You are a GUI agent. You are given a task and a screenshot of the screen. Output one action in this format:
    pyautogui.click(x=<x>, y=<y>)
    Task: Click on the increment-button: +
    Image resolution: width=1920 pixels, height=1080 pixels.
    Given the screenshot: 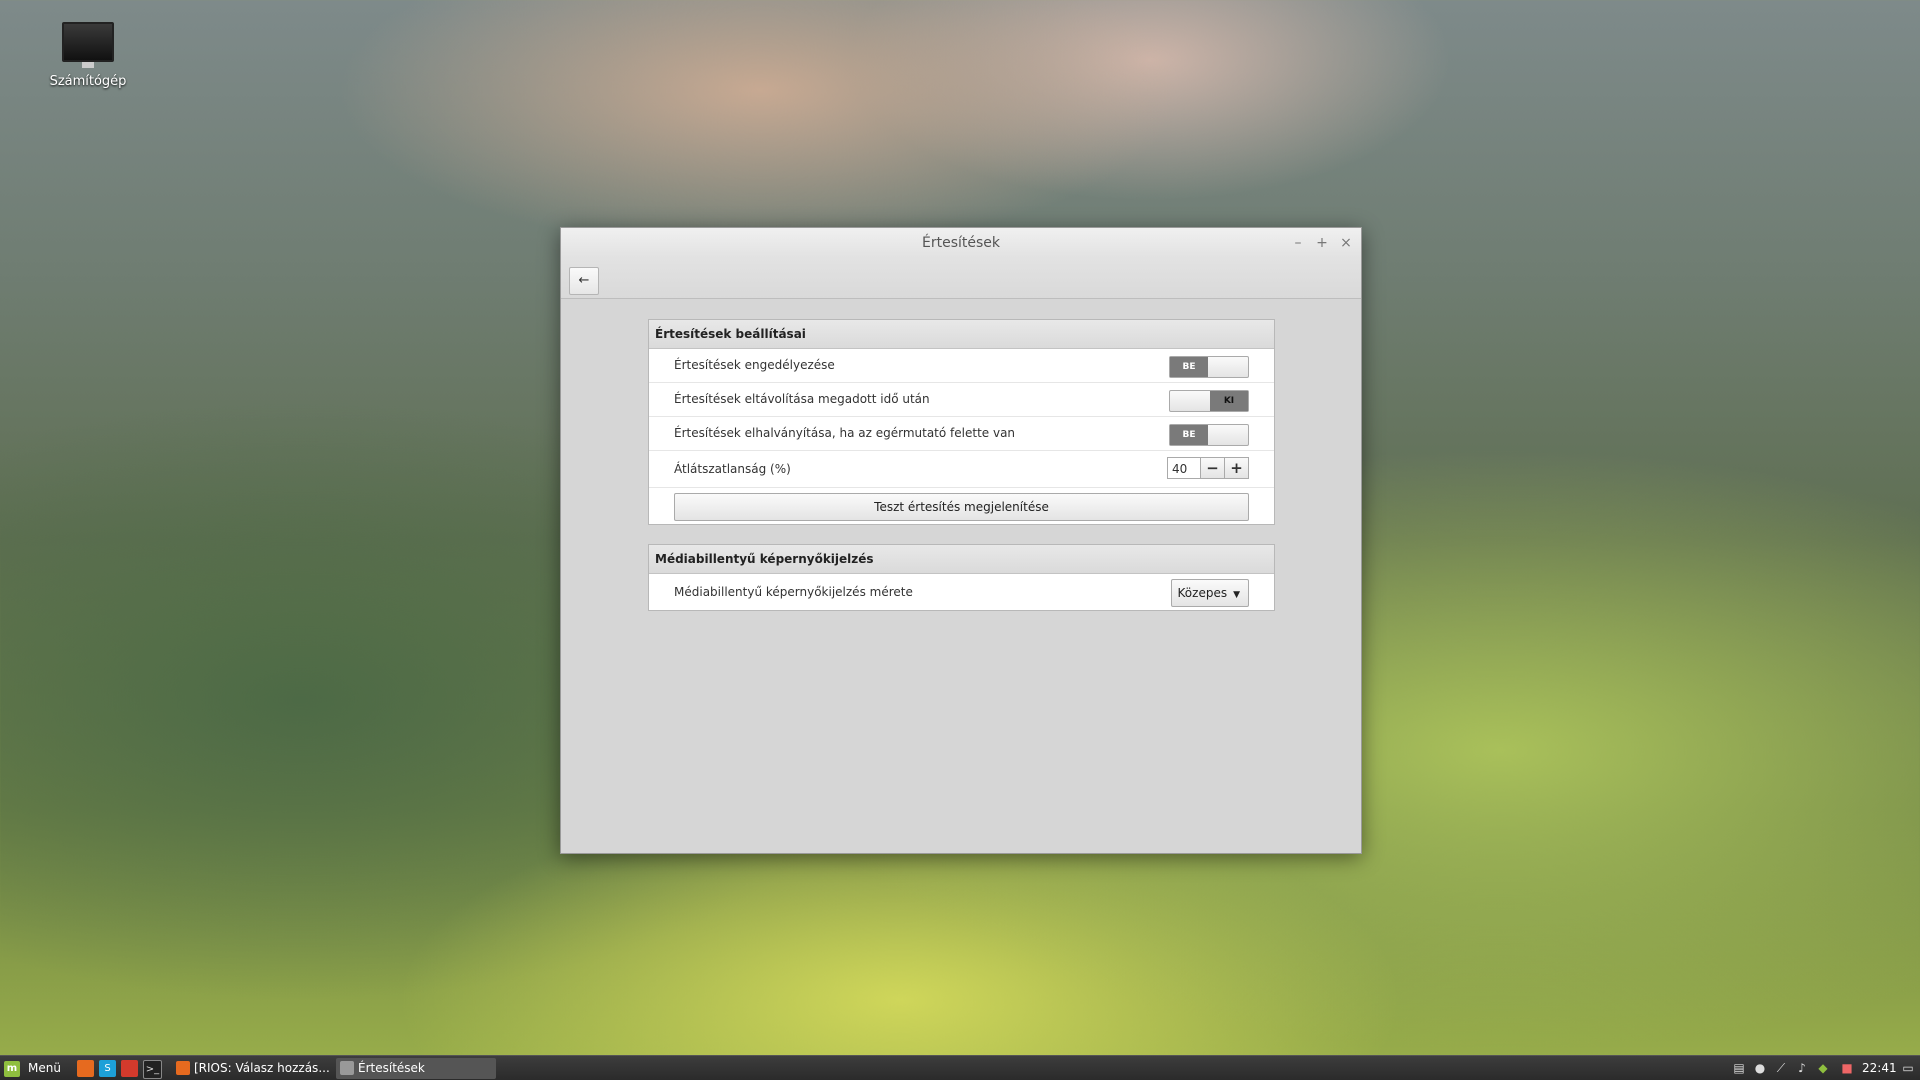 What is the action you would take?
    pyautogui.click(x=1237, y=468)
    